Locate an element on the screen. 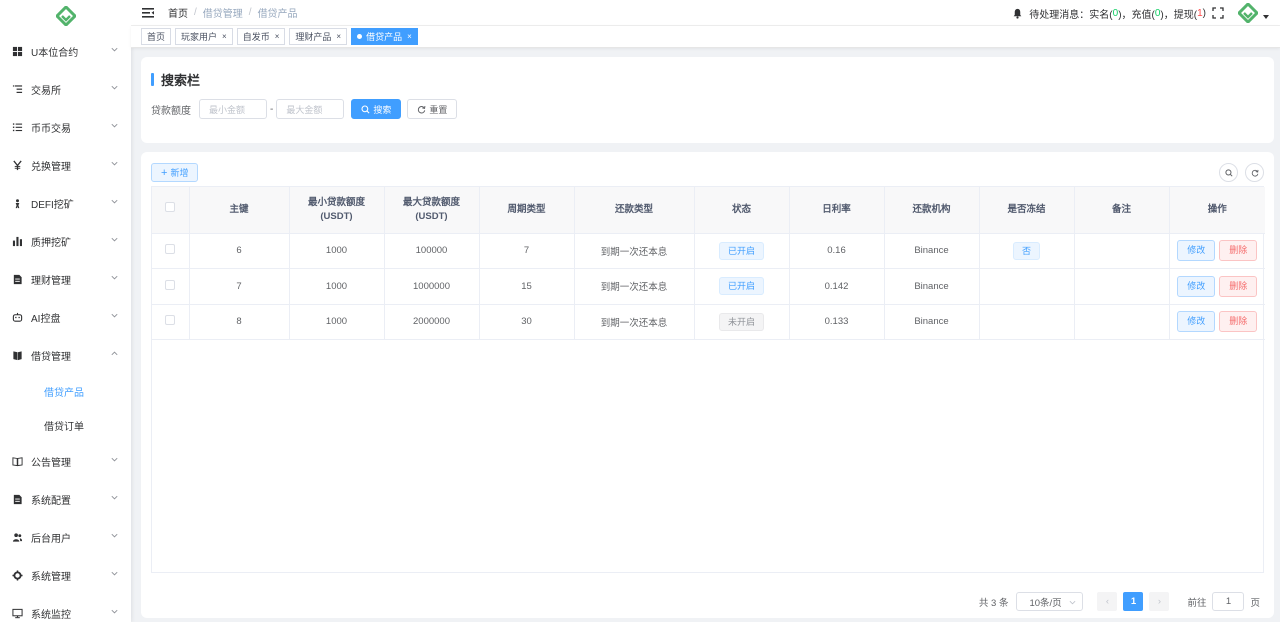 The height and width of the screenshot is (622, 1280). goto-page-input: 1 is located at coordinates (1228, 601).